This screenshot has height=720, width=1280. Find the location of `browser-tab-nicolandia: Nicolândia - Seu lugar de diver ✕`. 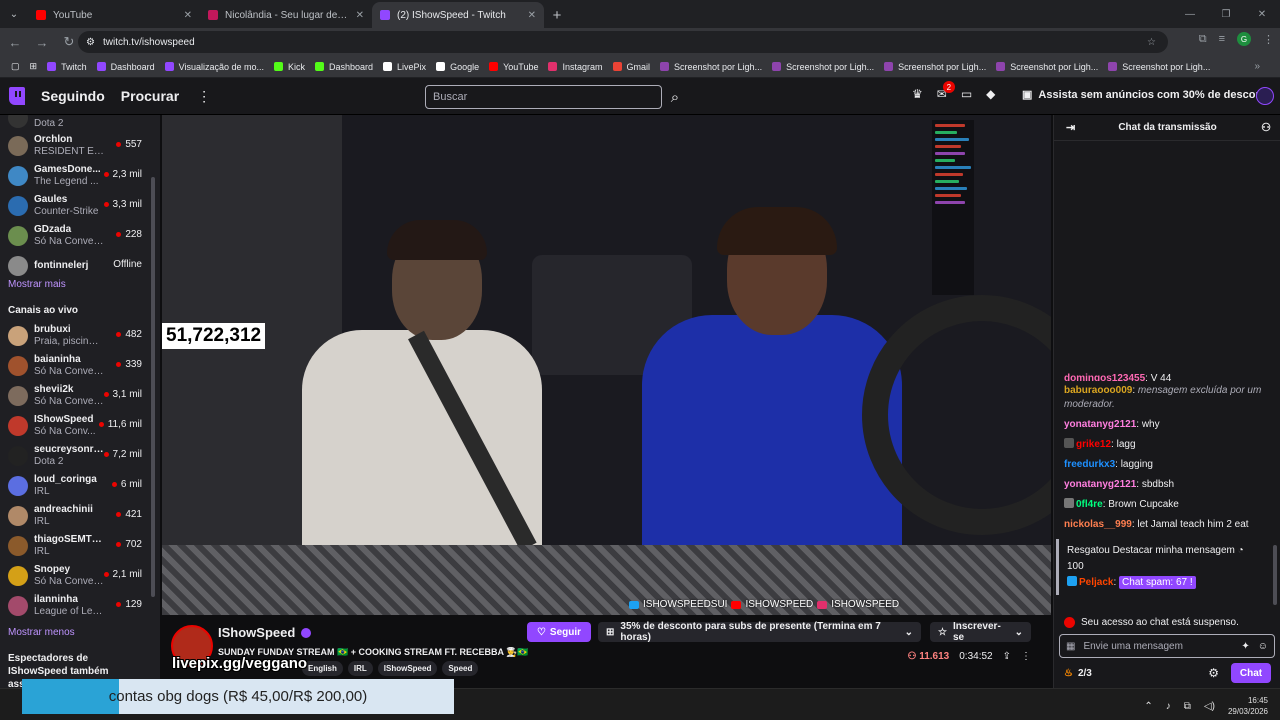

browser-tab-nicolandia: Nicolândia - Seu lugar de diver ✕ is located at coordinates (286, 15).